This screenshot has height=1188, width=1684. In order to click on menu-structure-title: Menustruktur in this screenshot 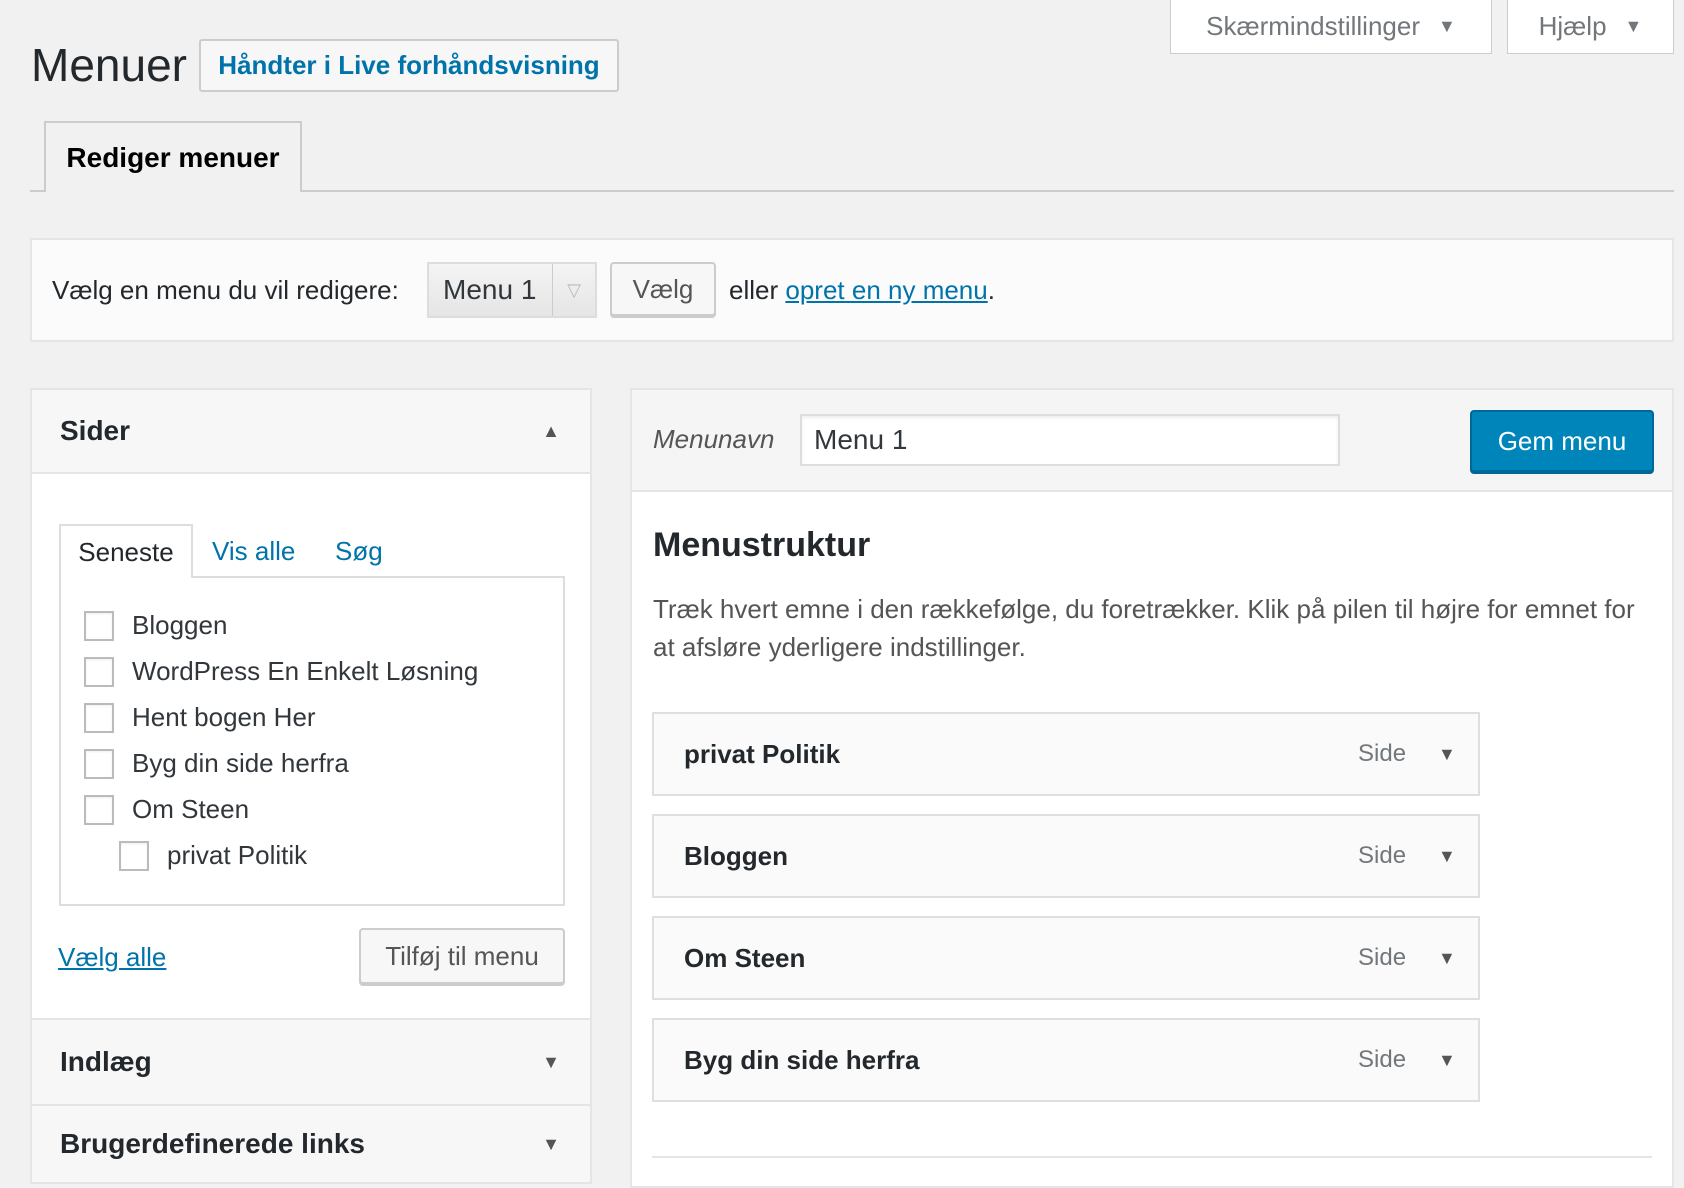, I will do `click(762, 545)`.